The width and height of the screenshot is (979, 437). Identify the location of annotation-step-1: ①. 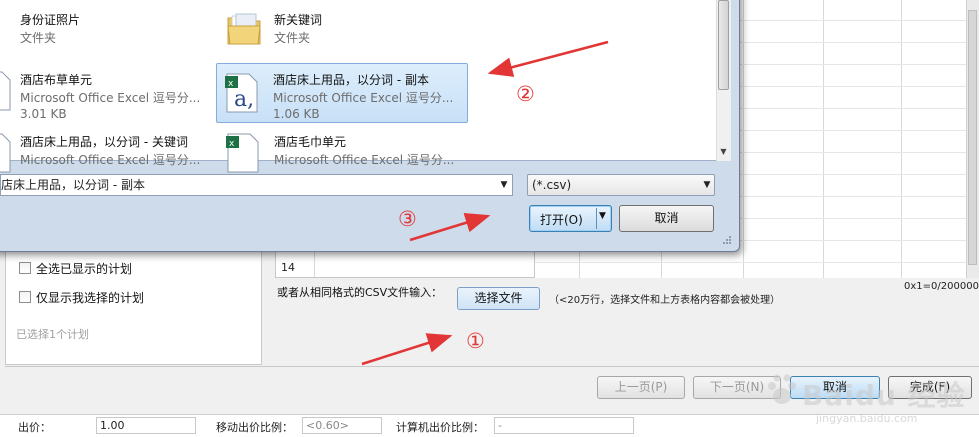
(475, 341).